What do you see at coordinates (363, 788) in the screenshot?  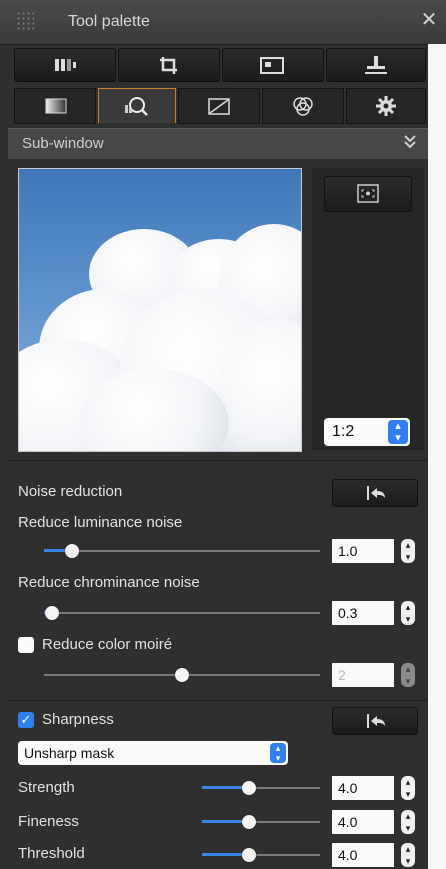 I see `strength-value-field: 4.0` at bounding box center [363, 788].